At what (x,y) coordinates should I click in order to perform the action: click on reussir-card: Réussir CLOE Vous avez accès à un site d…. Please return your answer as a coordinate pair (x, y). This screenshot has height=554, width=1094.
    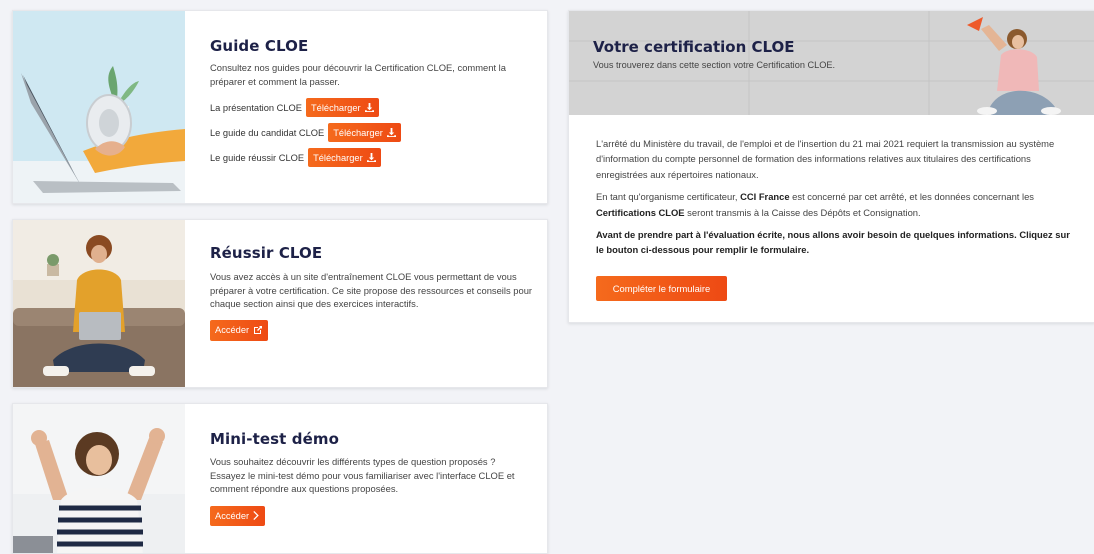
    Looking at the image, I should click on (280, 303).